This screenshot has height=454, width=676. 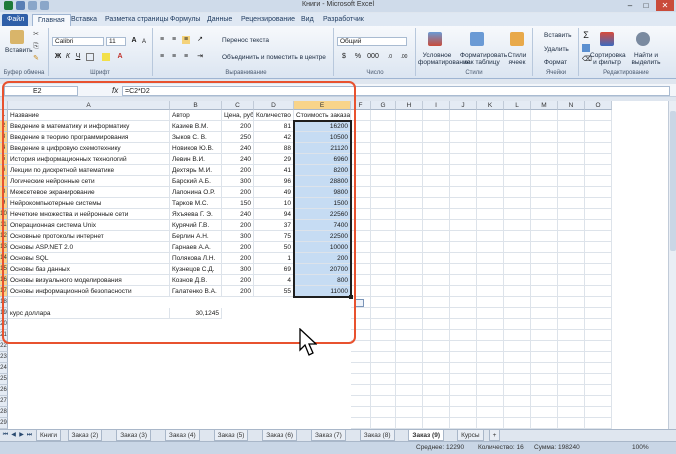 What do you see at coordinates (608, 59) in the screenshot?
I see `sort-filter-button: Сортировка и фильтр` at bounding box center [608, 59].